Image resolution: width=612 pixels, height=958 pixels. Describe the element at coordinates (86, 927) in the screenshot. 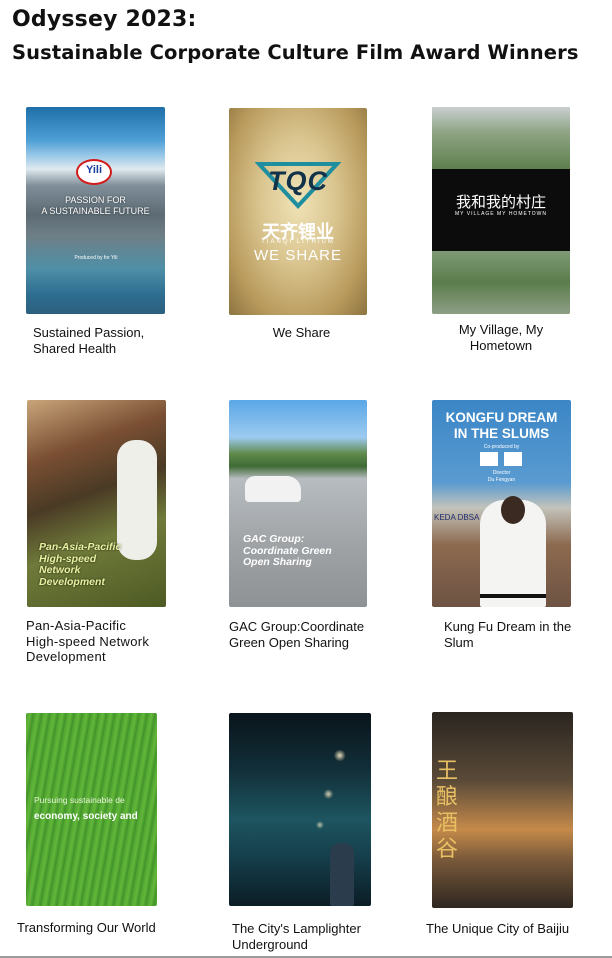

I see `film-caption: Transforming Our World` at that location.